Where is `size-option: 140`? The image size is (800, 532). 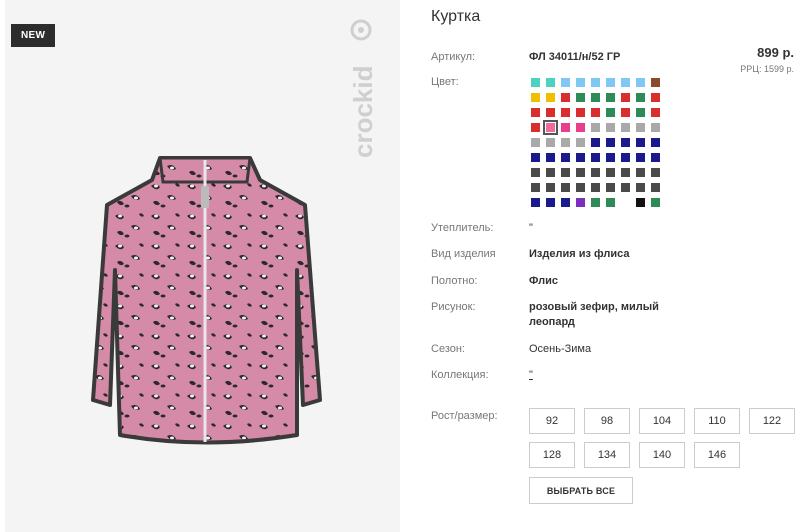 size-option: 140 is located at coordinates (662, 455).